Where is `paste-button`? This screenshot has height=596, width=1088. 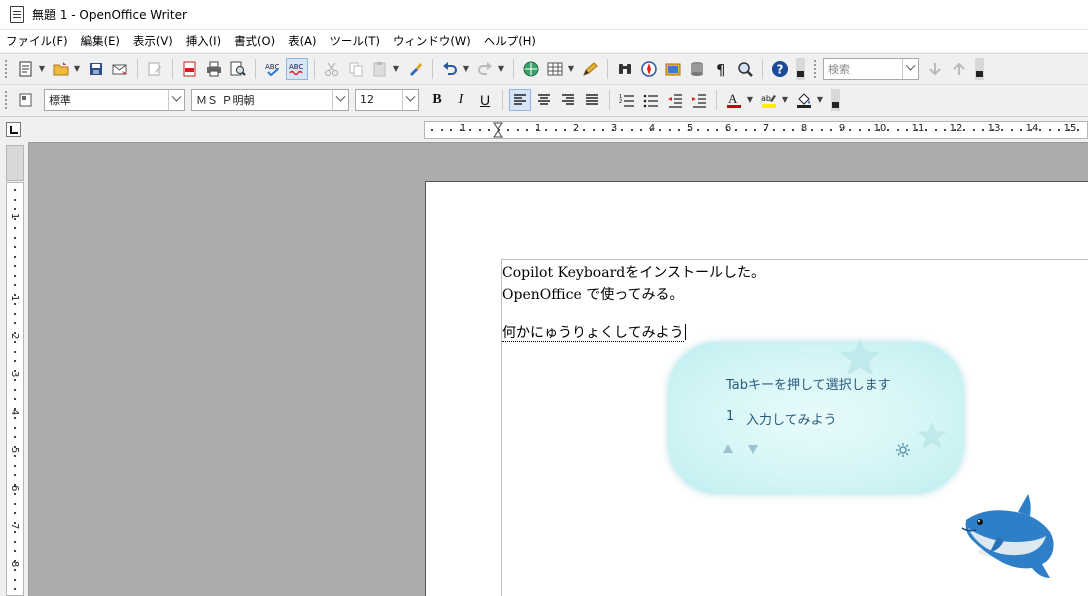
paste-button is located at coordinates (380, 69).